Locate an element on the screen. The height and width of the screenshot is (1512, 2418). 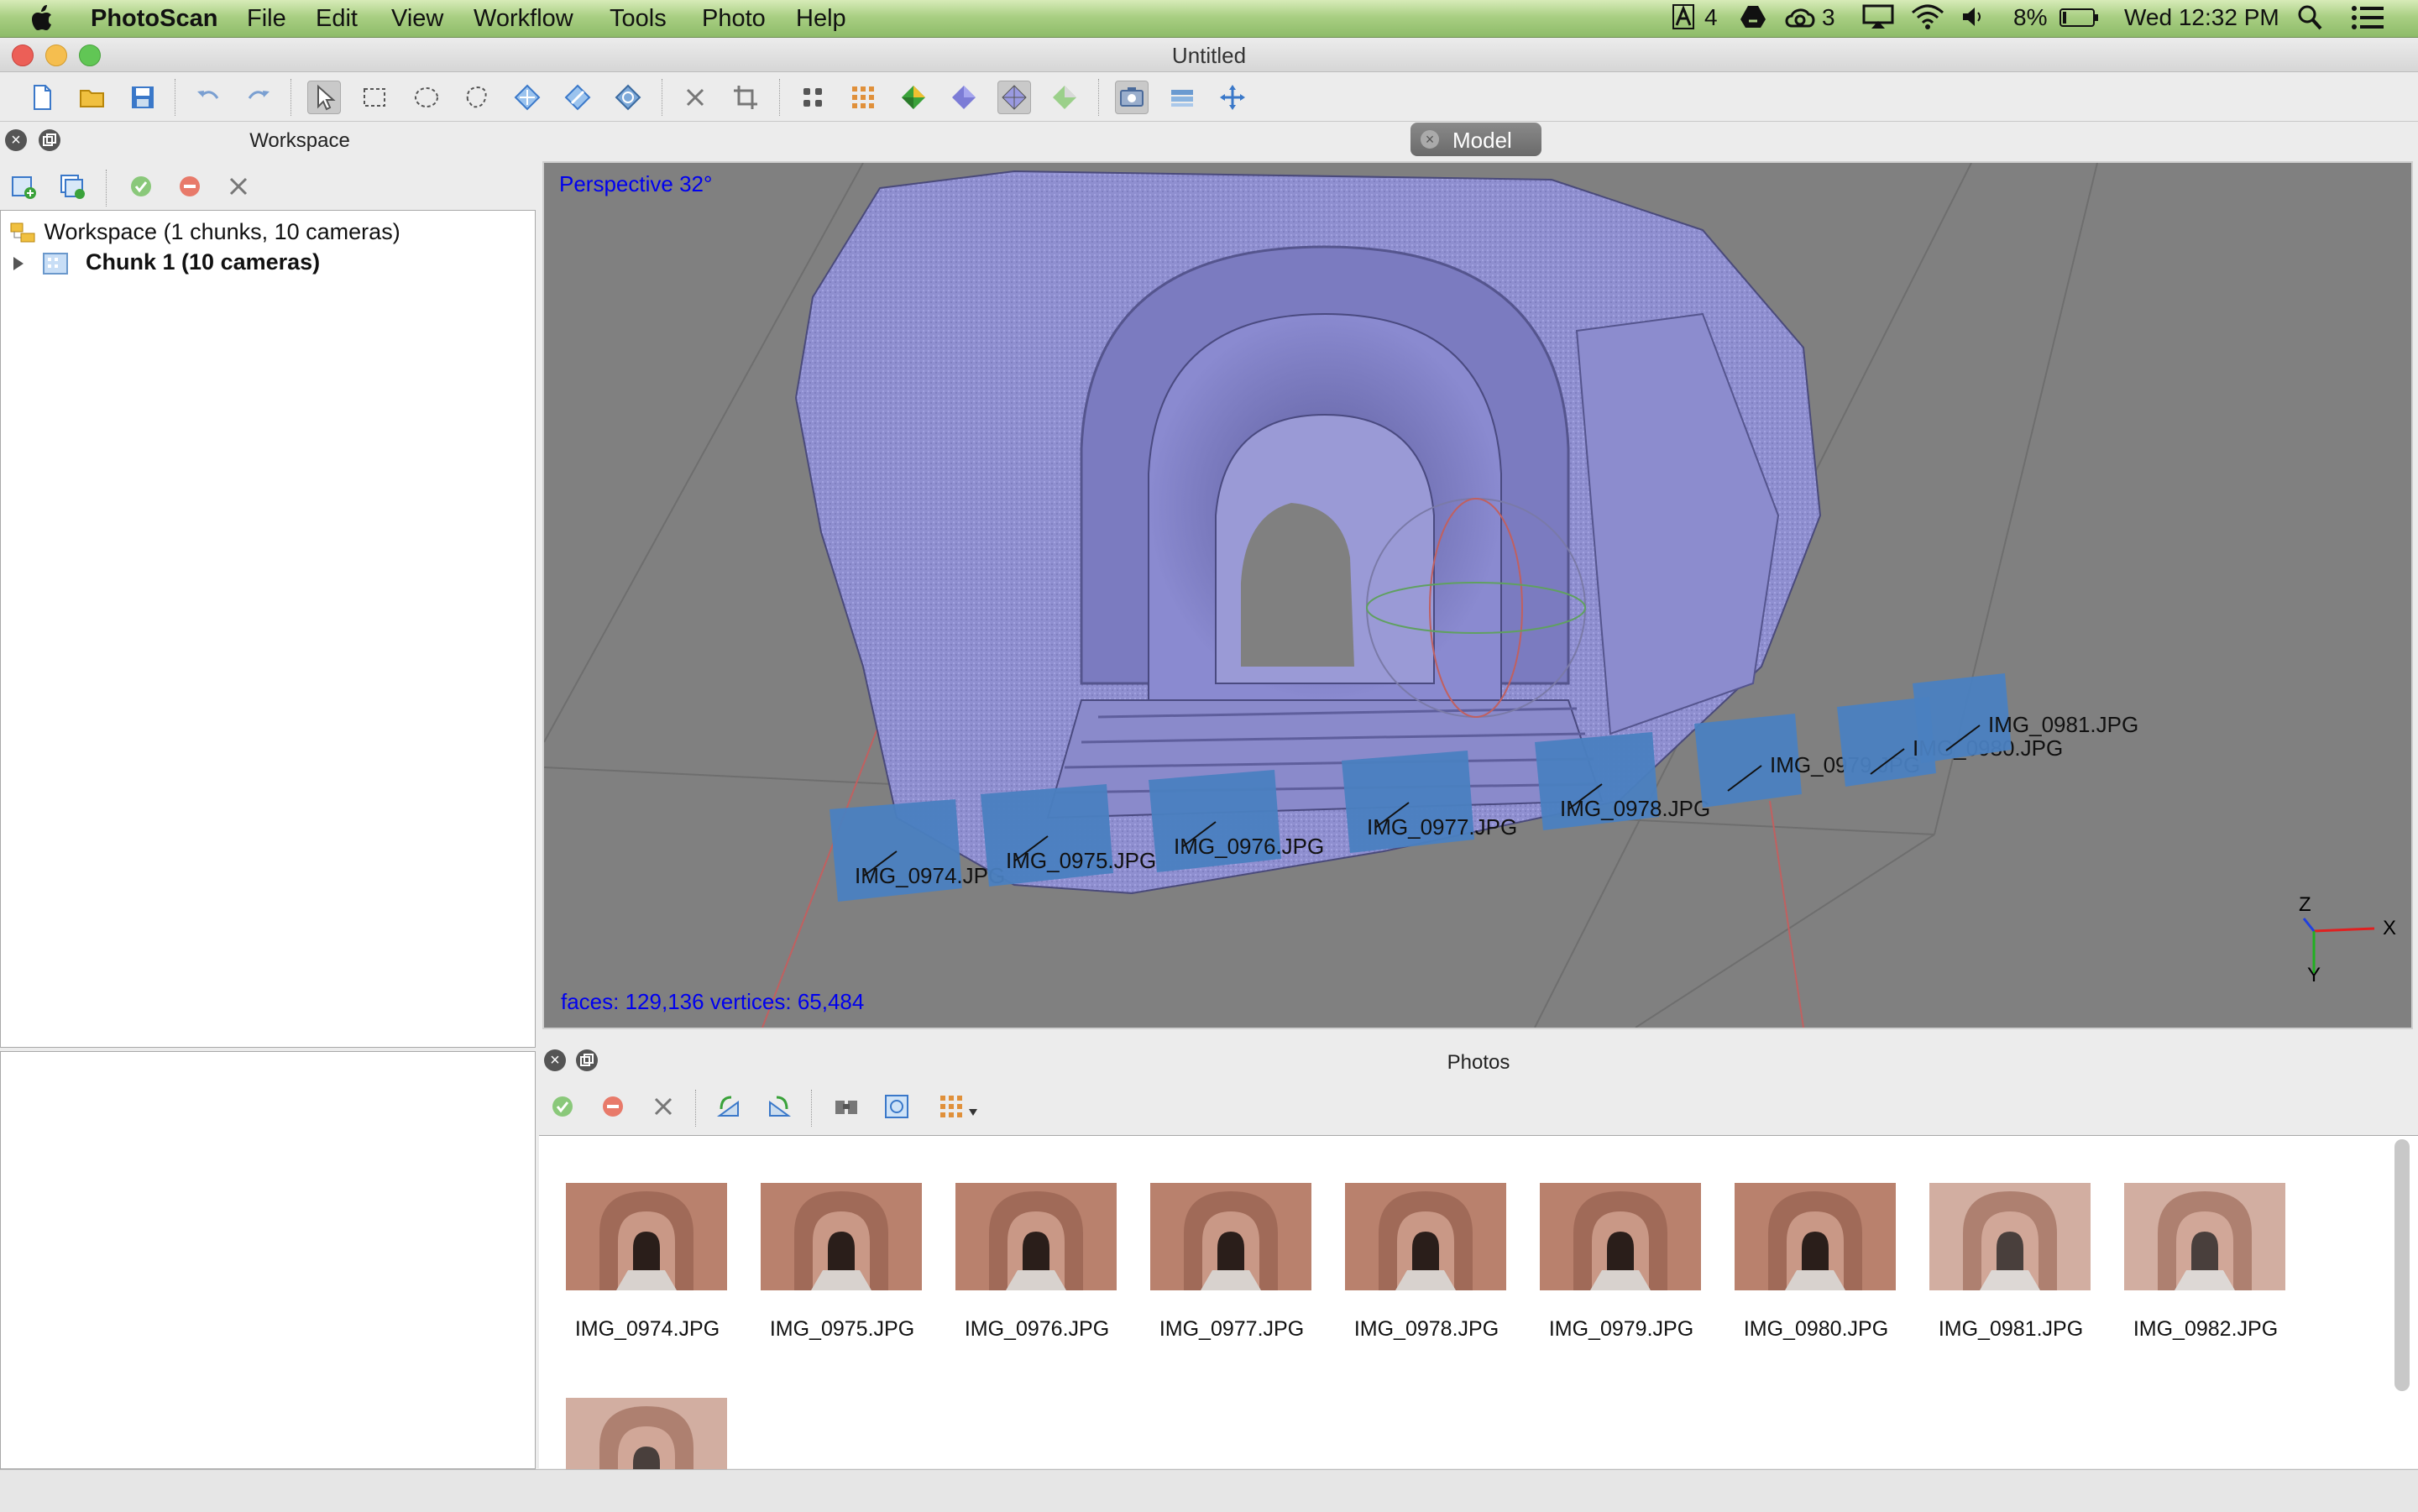
enable-photo-icon is located at coordinates (562, 1106).